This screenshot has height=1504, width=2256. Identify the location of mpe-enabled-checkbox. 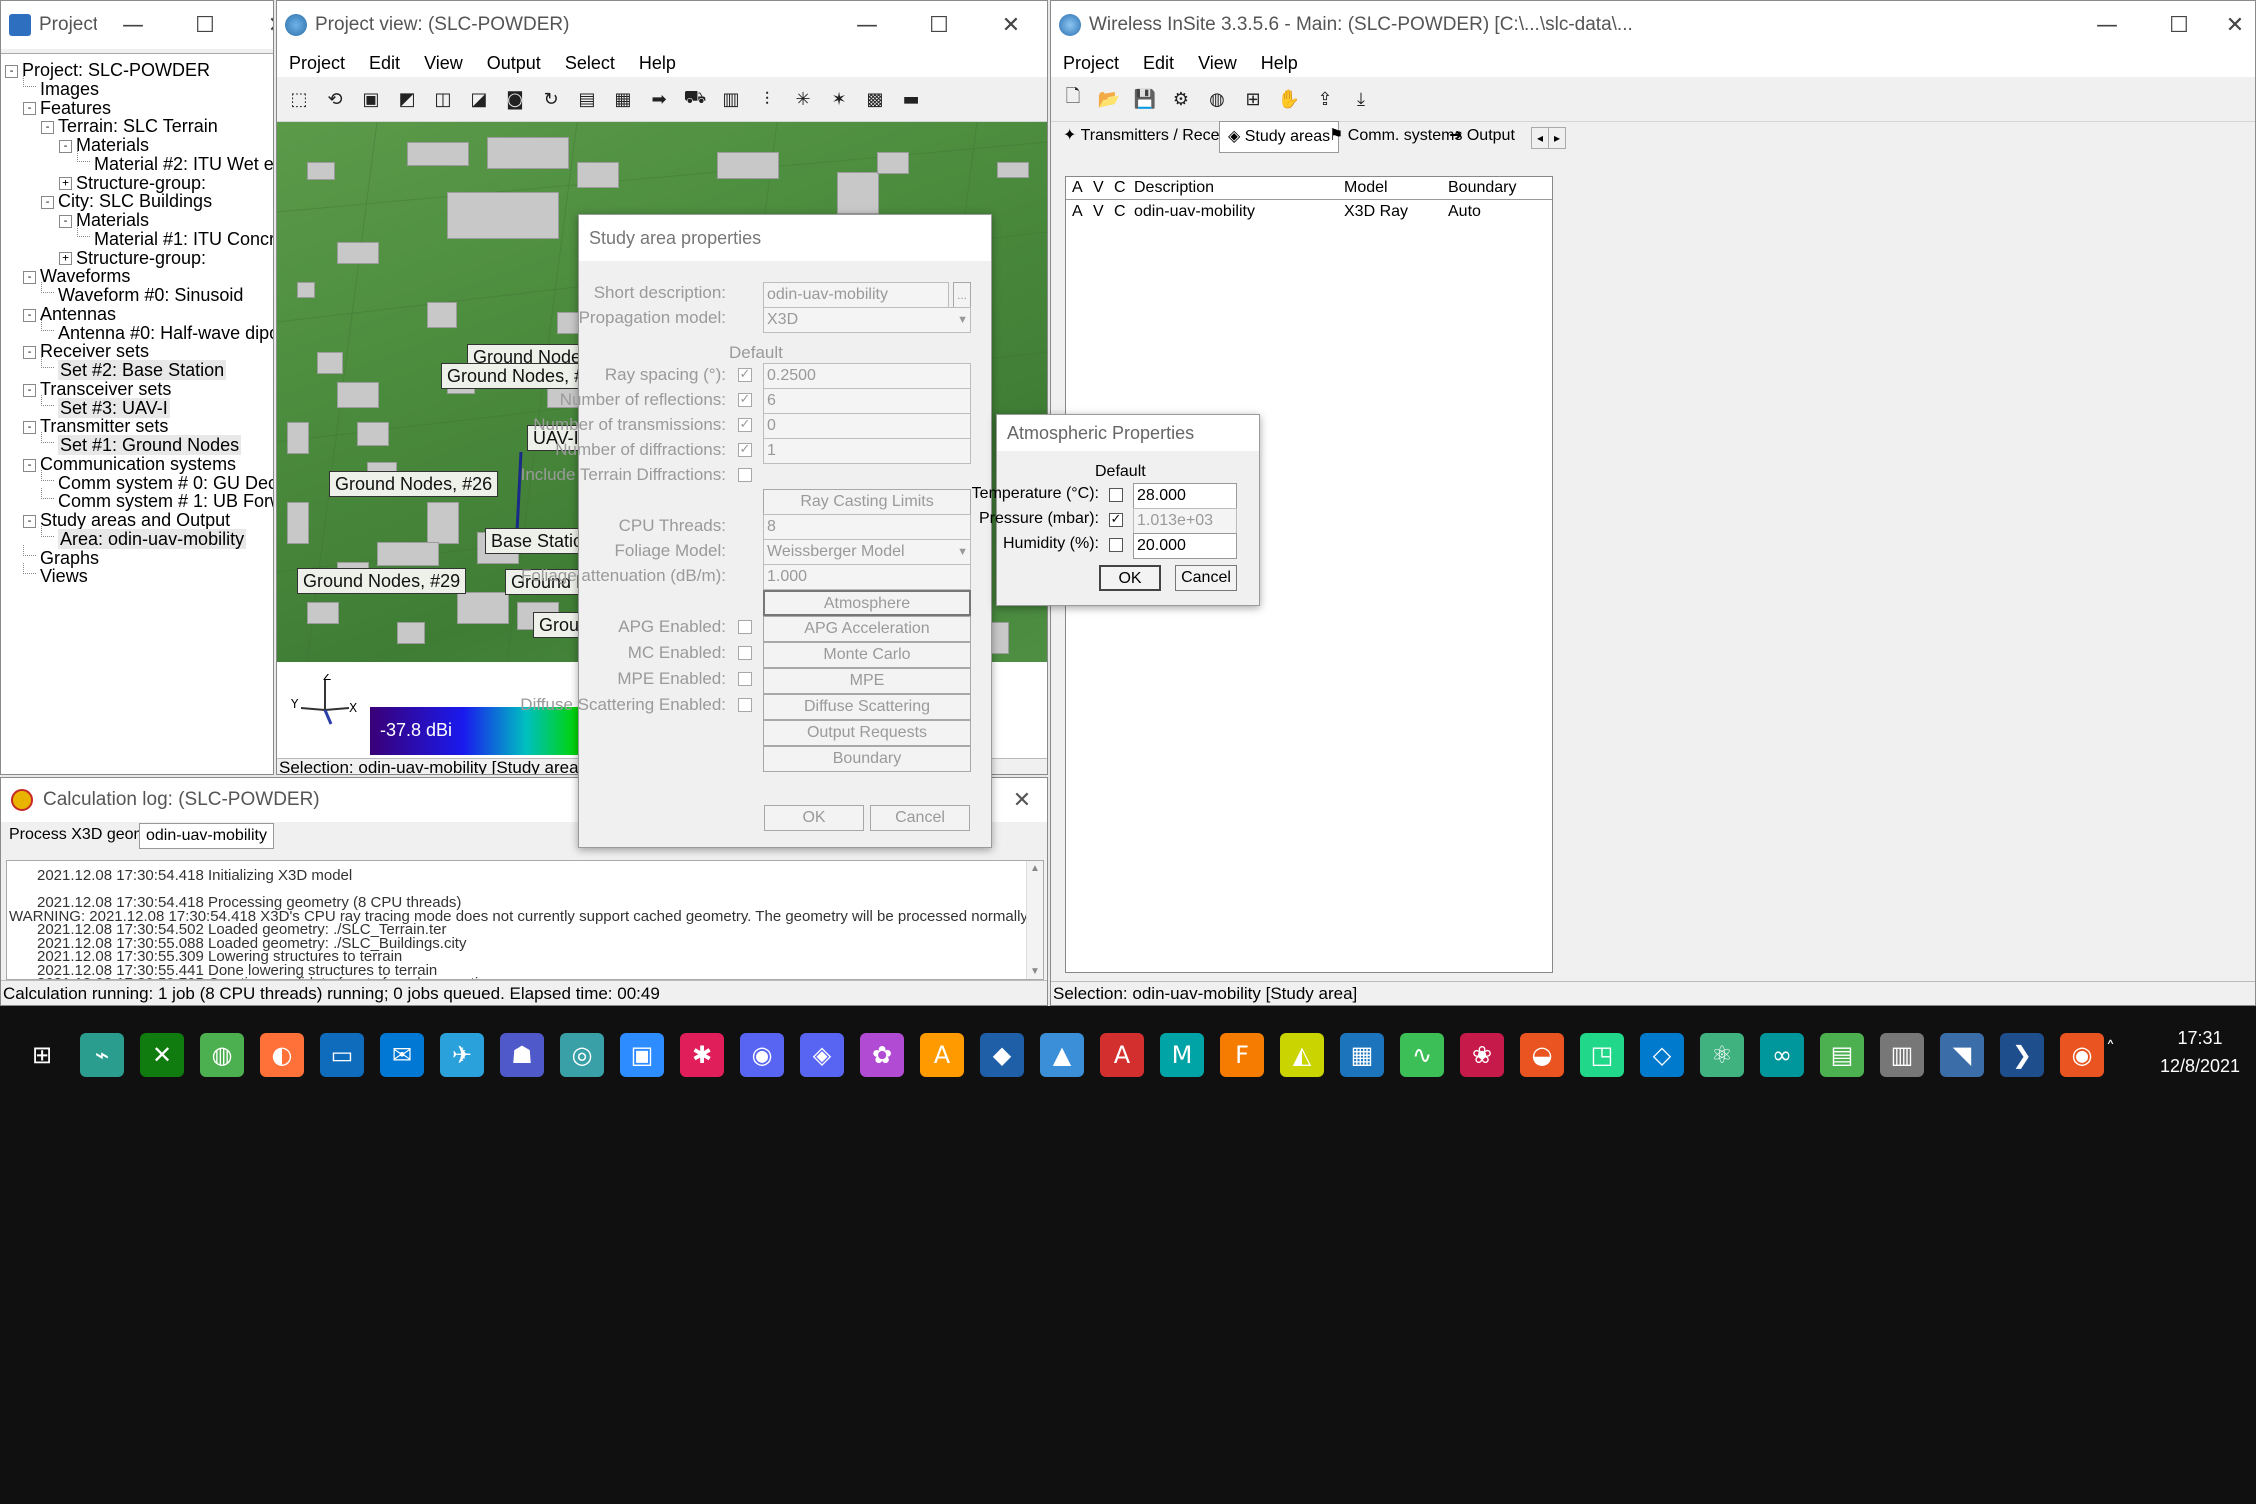
(745, 679).